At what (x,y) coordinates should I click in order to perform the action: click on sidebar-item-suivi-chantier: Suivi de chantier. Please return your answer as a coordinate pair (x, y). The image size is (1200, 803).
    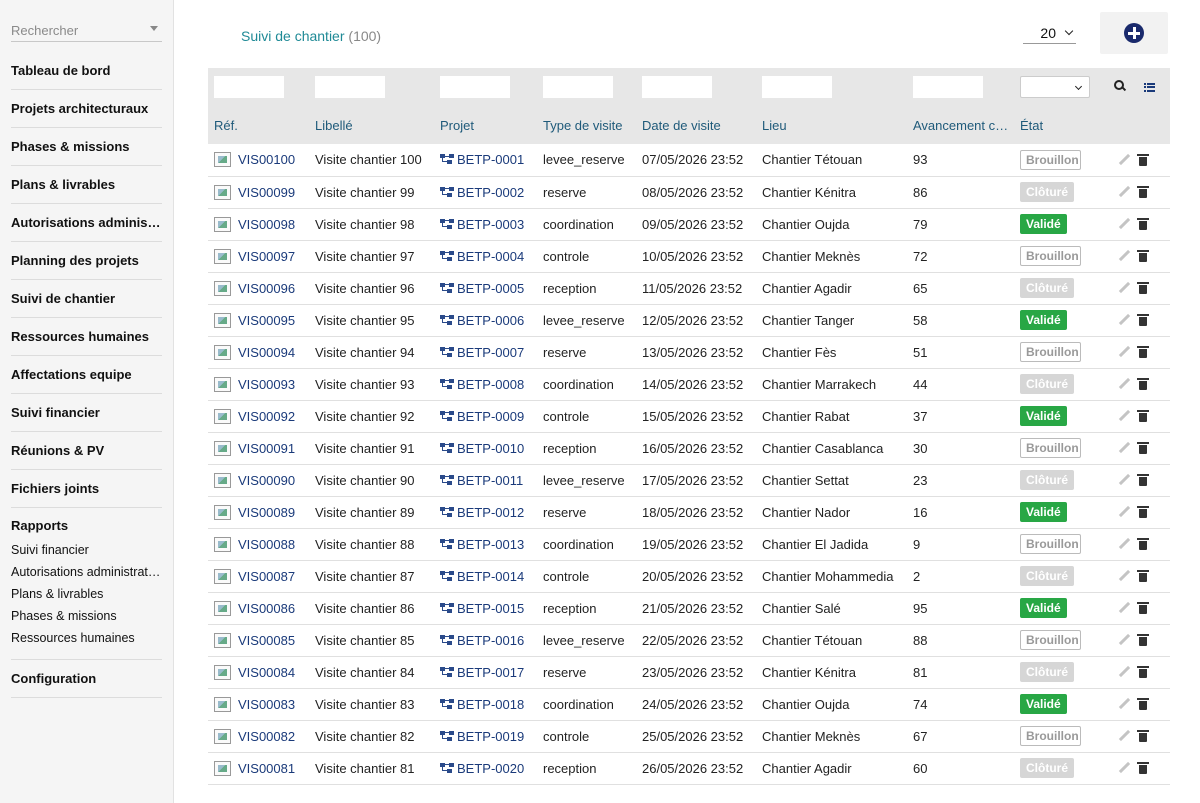
    Looking at the image, I should click on (86, 299).